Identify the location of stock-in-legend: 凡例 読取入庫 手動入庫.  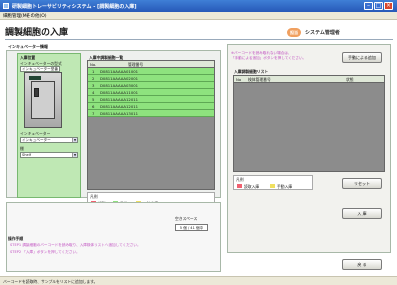
(273, 182).